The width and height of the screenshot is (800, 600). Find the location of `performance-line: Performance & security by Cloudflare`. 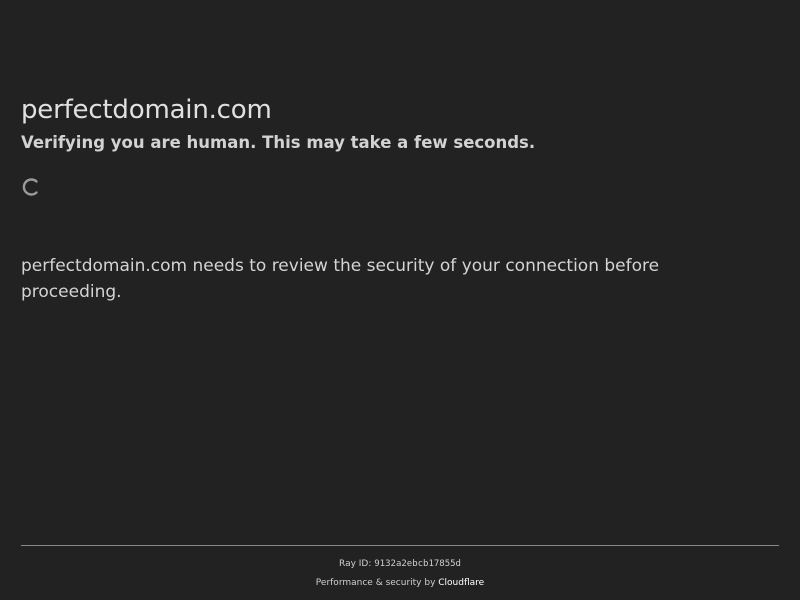

performance-line: Performance & security by Cloudflare is located at coordinates (400, 583).